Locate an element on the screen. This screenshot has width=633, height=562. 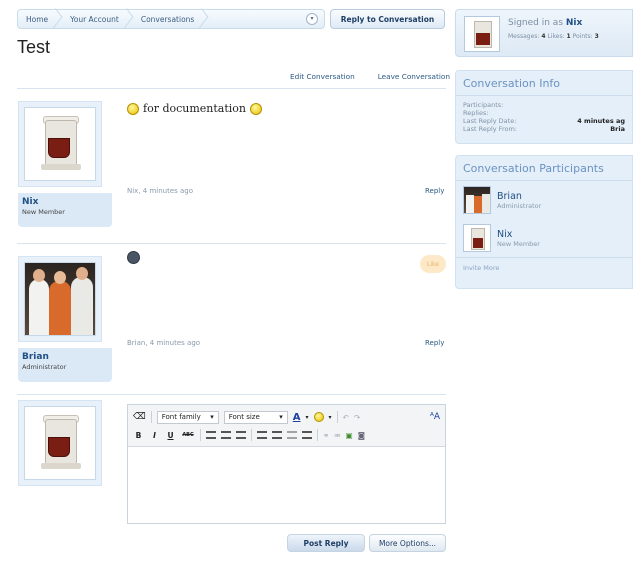
editor-text-area is located at coordinates (286, 485).